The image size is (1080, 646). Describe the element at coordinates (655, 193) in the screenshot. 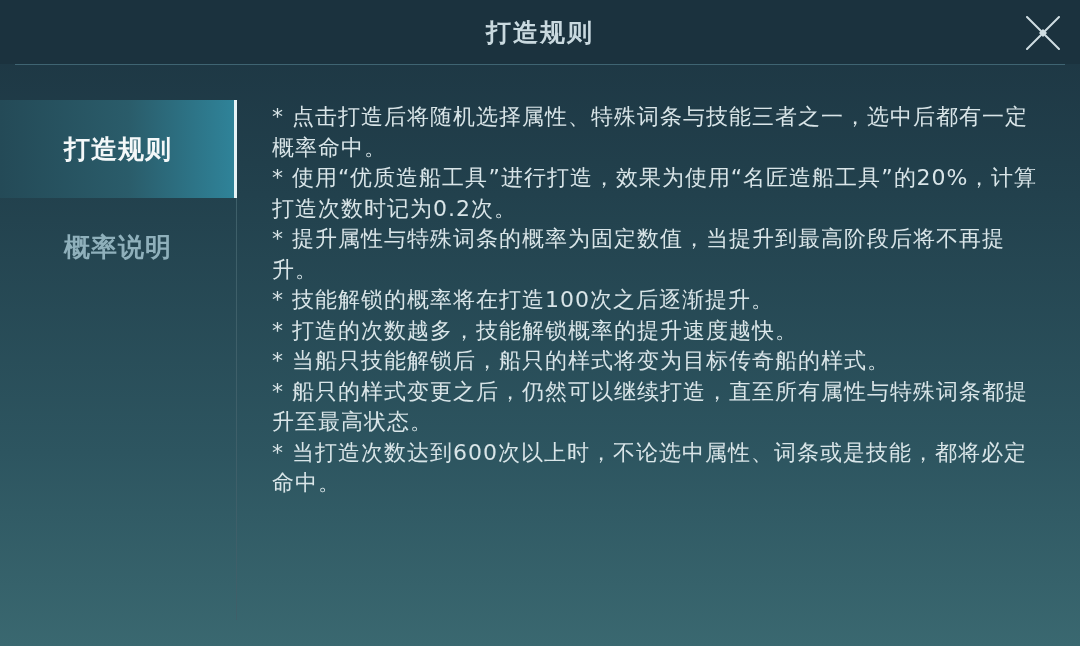

I see `rule-text: * 使用“优质造船工具”进行打造，效果为使用“名匠造船工具”的20%，计算打造次数时记为0.2次。` at that location.